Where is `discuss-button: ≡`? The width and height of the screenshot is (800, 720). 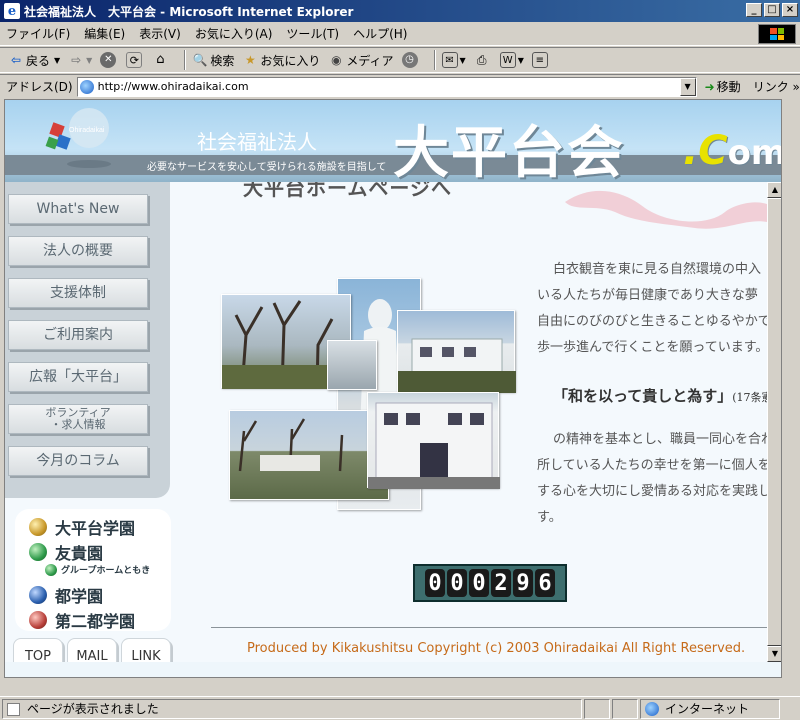 discuss-button: ≡ is located at coordinates (540, 60).